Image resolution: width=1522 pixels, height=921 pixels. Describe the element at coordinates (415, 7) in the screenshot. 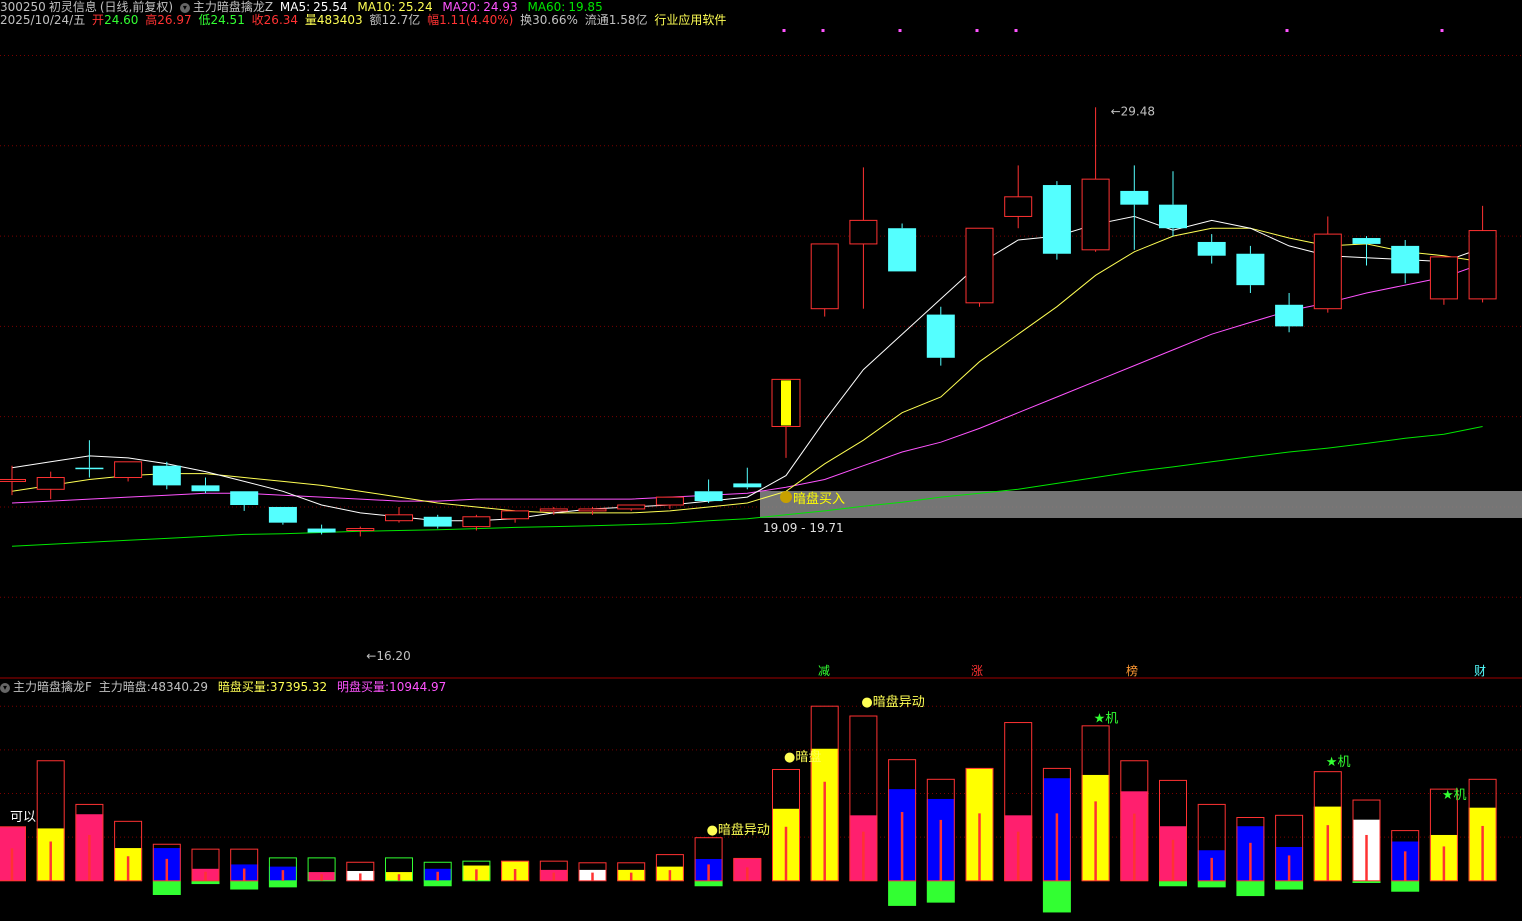

I see `ma10-value: 25.24` at that location.